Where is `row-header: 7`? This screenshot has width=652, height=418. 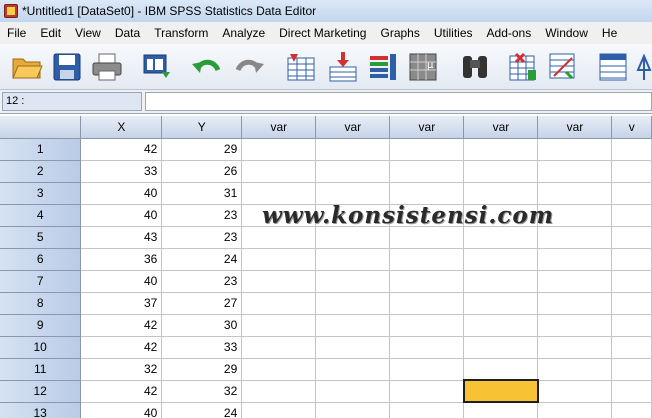
row-header: 7 is located at coordinates (41, 281).